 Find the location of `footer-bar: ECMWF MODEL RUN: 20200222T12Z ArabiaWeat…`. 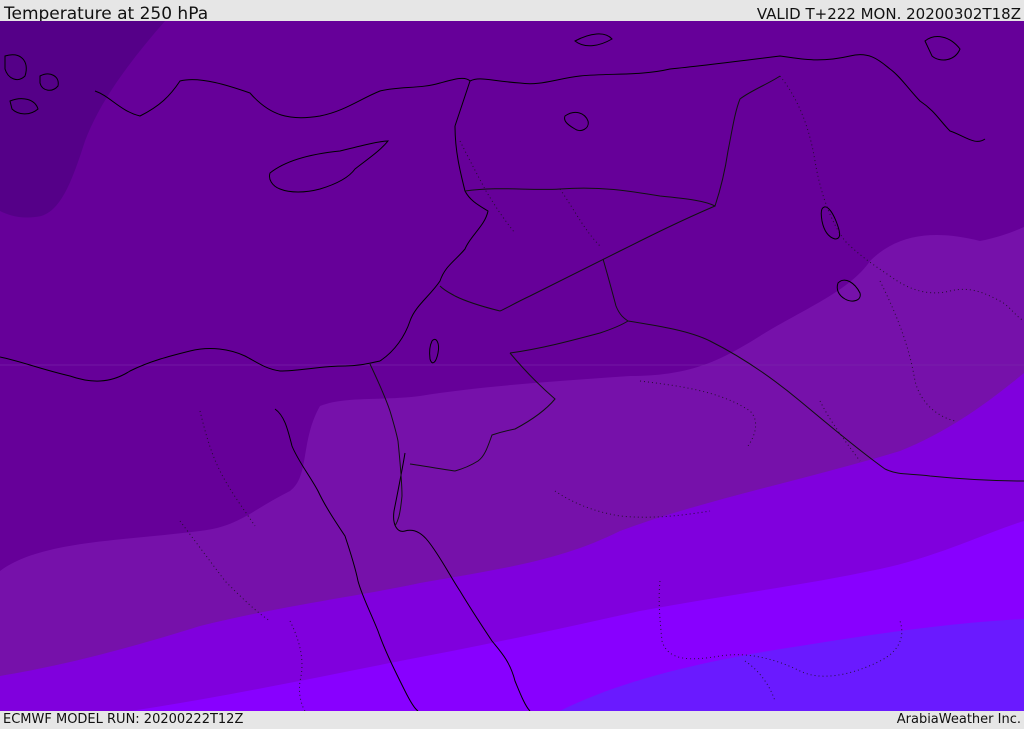

footer-bar: ECMWF MODEL RUN: 20200222T12Z ArabiaWeat… is located at coordinates (512, 720).